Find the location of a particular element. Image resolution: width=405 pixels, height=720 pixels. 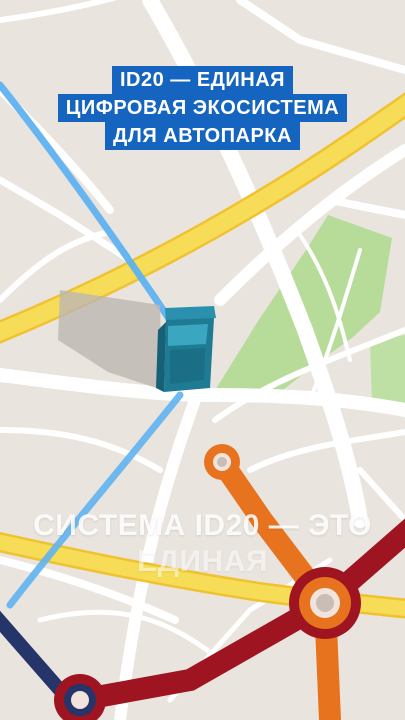

title-line-1: ID20 — ЕДИНАЯ is located at coordinates (202, 80).